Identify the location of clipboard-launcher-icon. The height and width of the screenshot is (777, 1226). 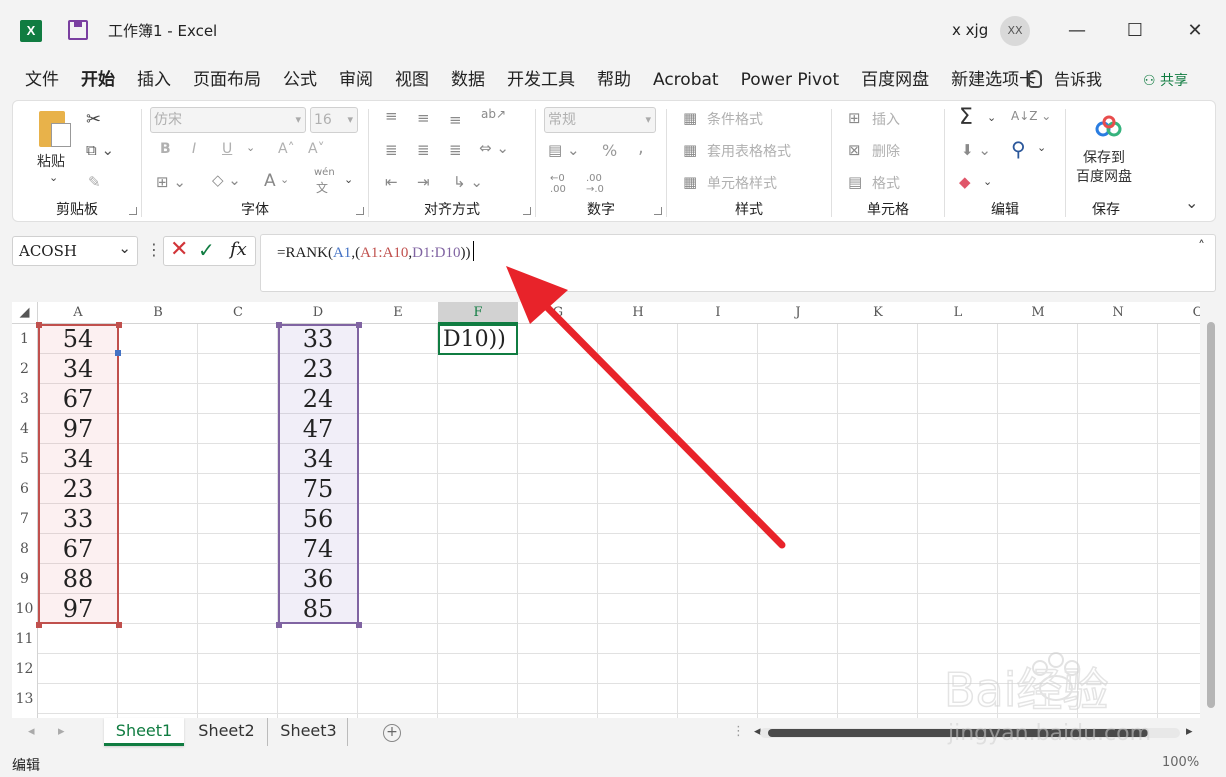
(133, 211).